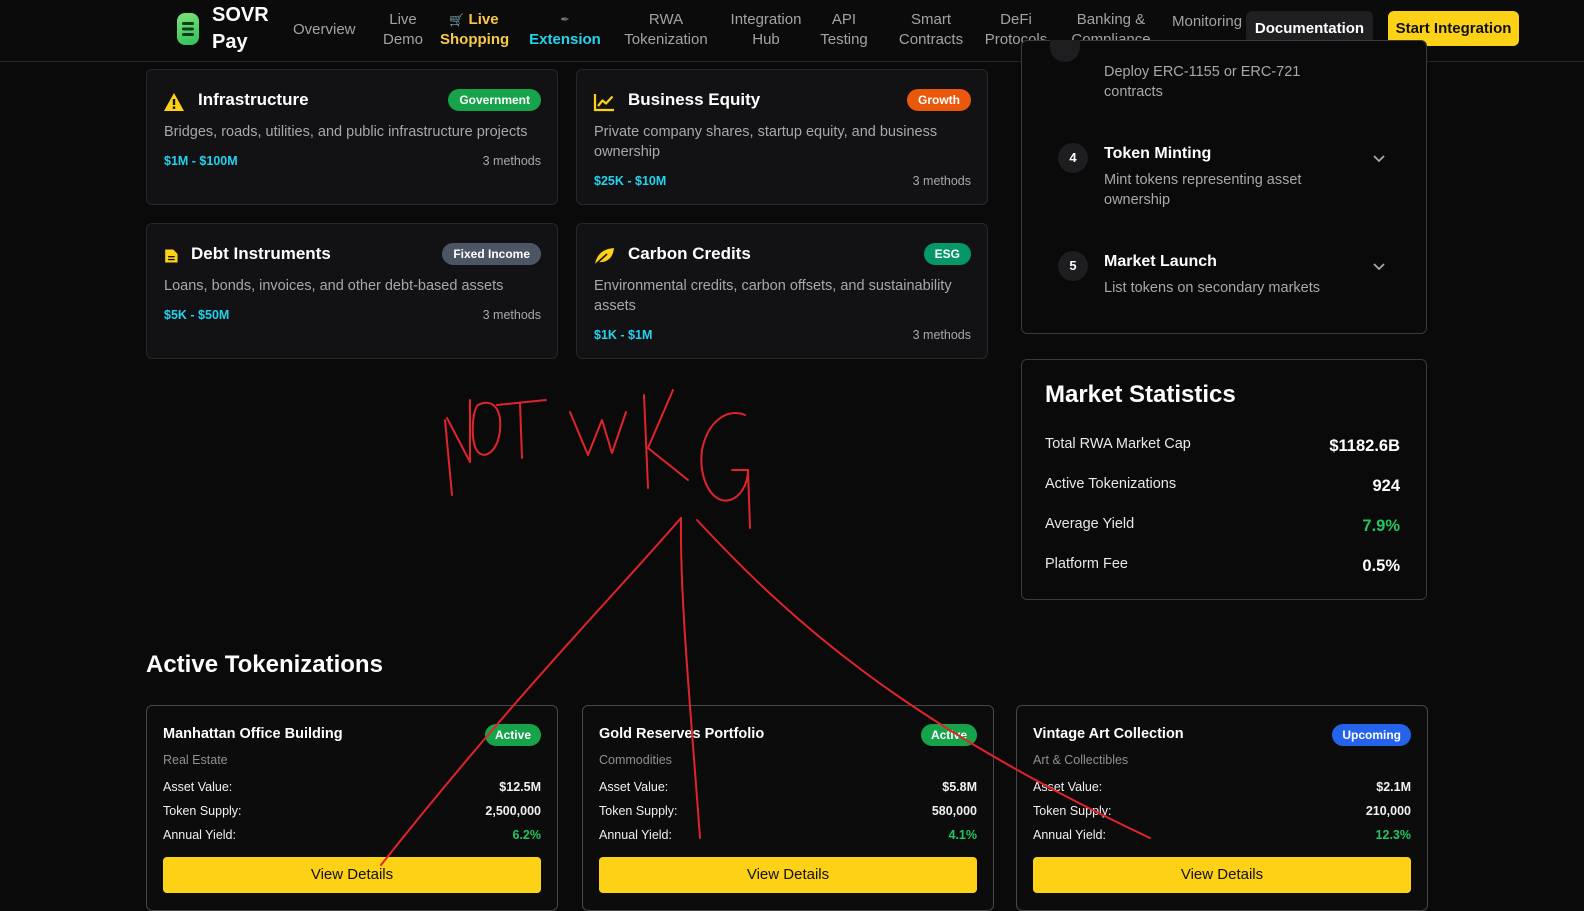 The image size is (1584, 911). I want to click on stat-label: Total RWA Market Cap, so click(1118, 444).